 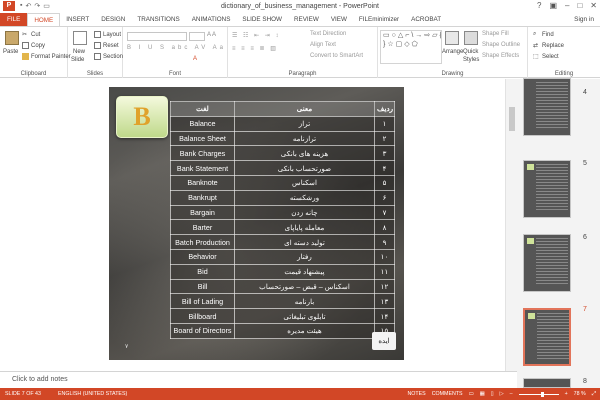 What do you see at coordinates (92, 394) in the screenshot?
I see `language-indicator: ENGLISH (UNITED STATES)` at bounding box center [92, 394].